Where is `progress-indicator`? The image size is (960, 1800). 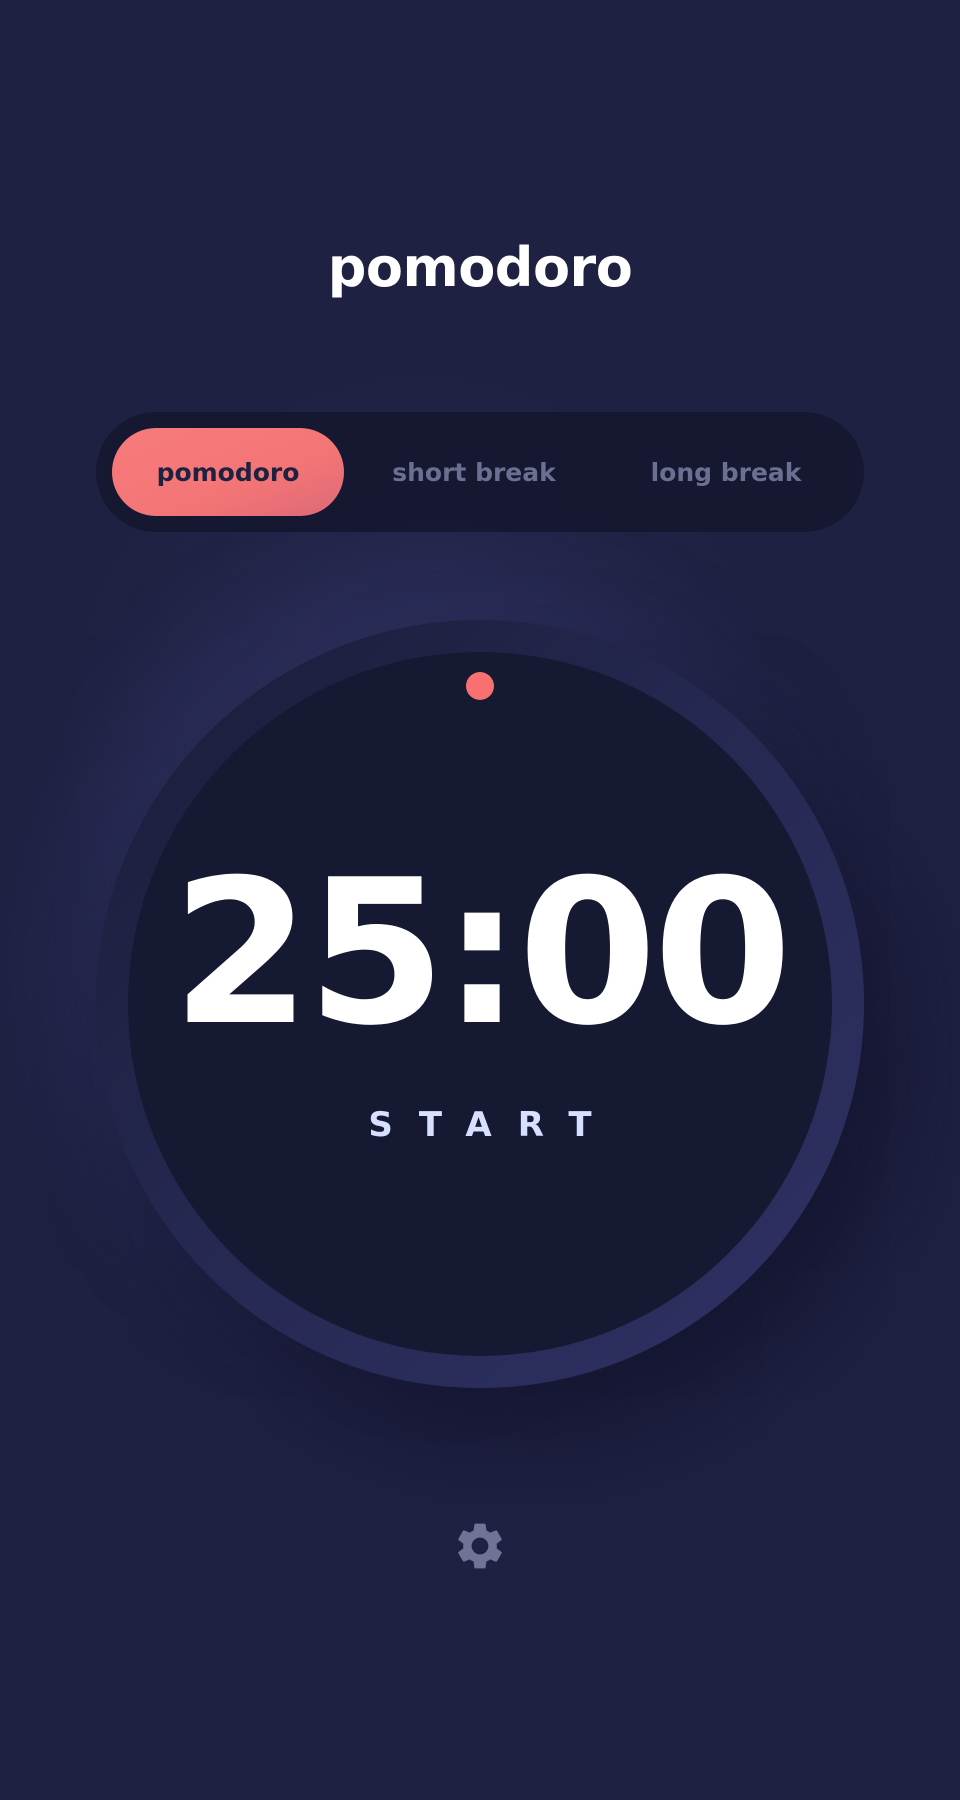 progress-indicator is located at coordinates (480, 686).